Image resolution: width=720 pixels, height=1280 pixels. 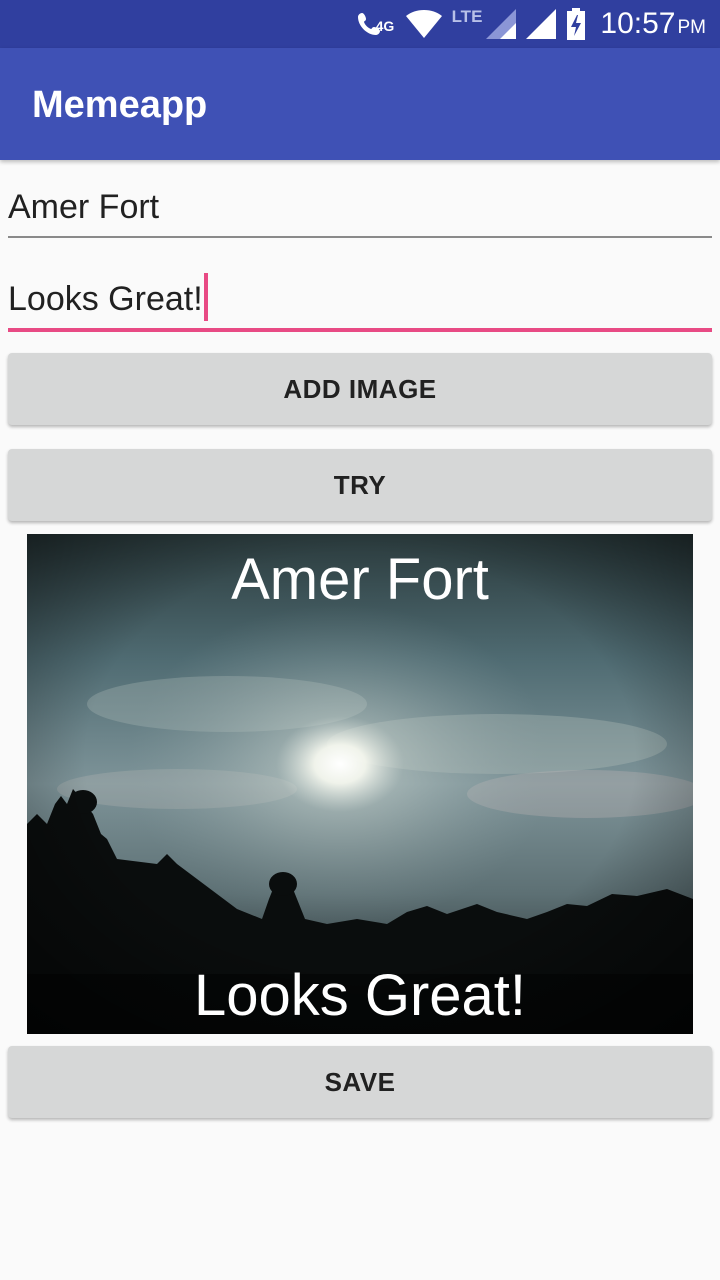 I want to click on clock-time: 10:57, so click(x=638, y=23).